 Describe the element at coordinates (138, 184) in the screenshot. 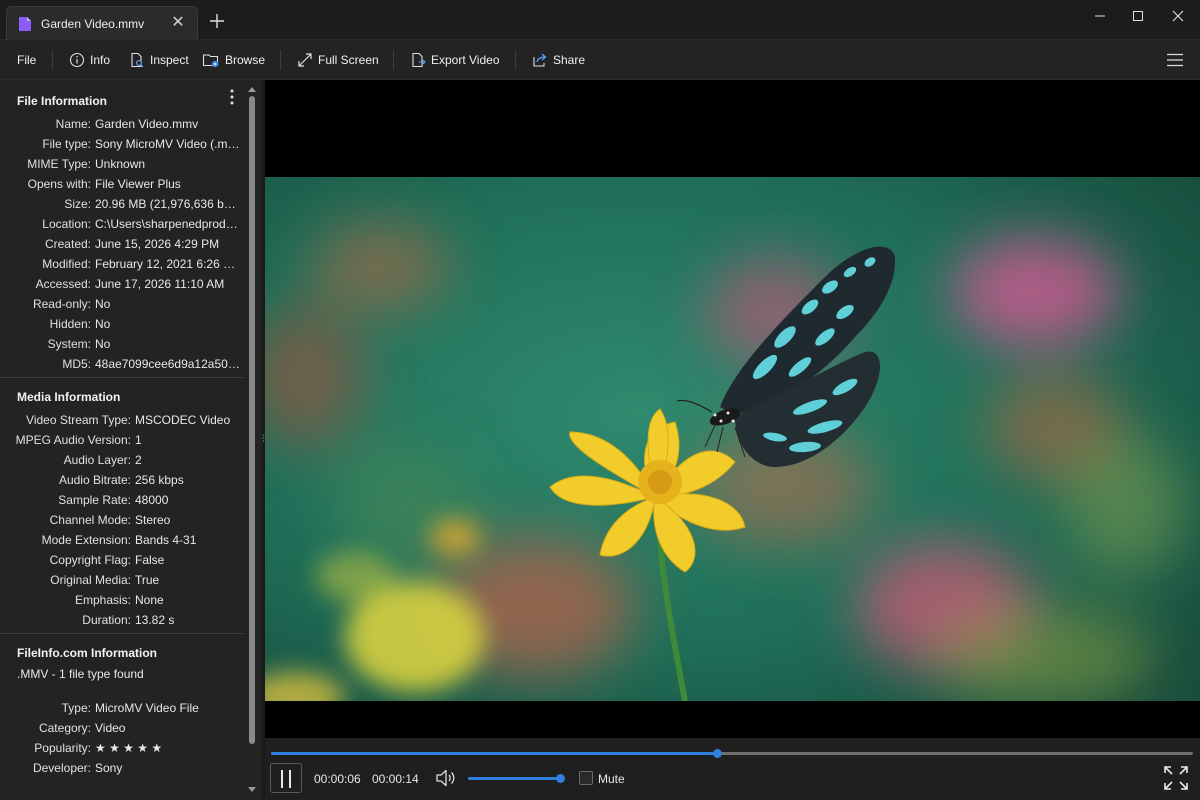

I see `file-info-row-value: File Viewer Plus` at that location.